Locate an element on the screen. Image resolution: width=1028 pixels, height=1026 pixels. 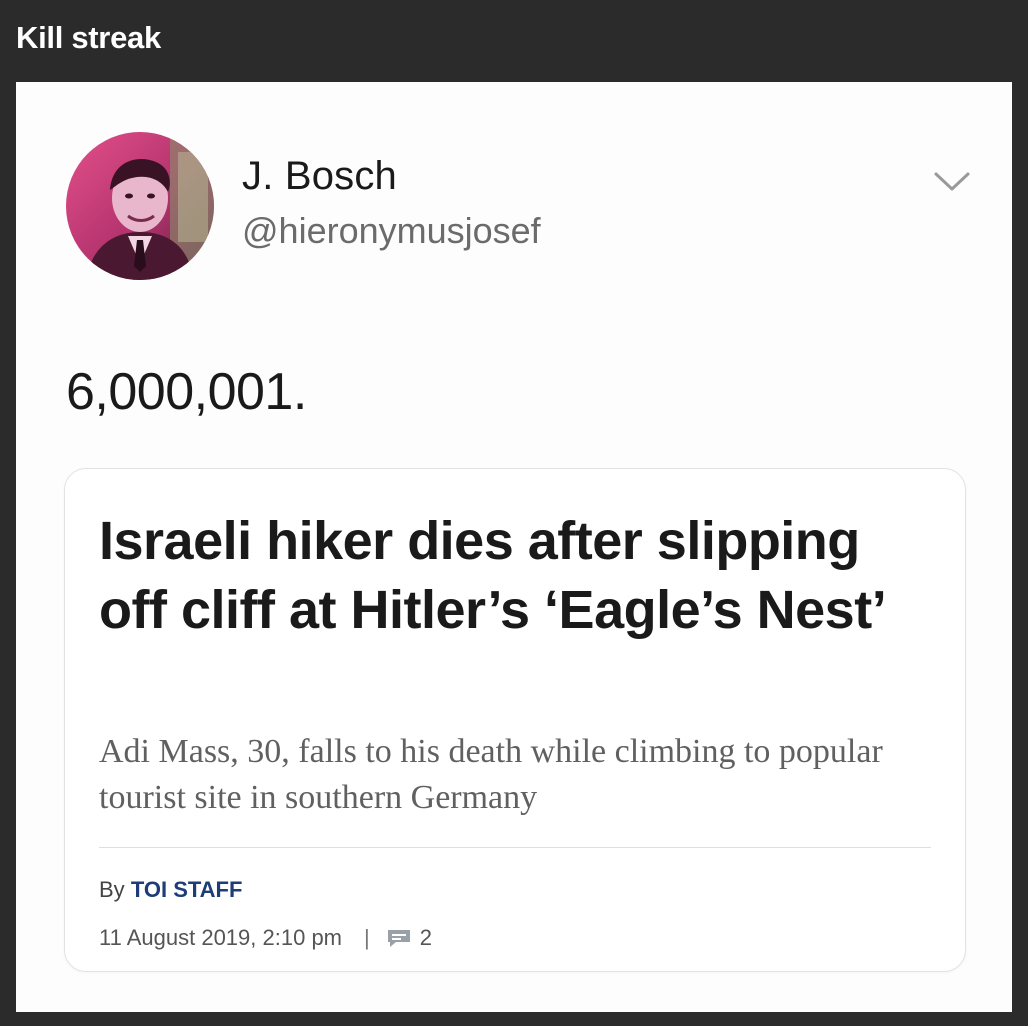
publish-date: 11 August 2019, 2:10 pm is located at coordinates (220, 937).